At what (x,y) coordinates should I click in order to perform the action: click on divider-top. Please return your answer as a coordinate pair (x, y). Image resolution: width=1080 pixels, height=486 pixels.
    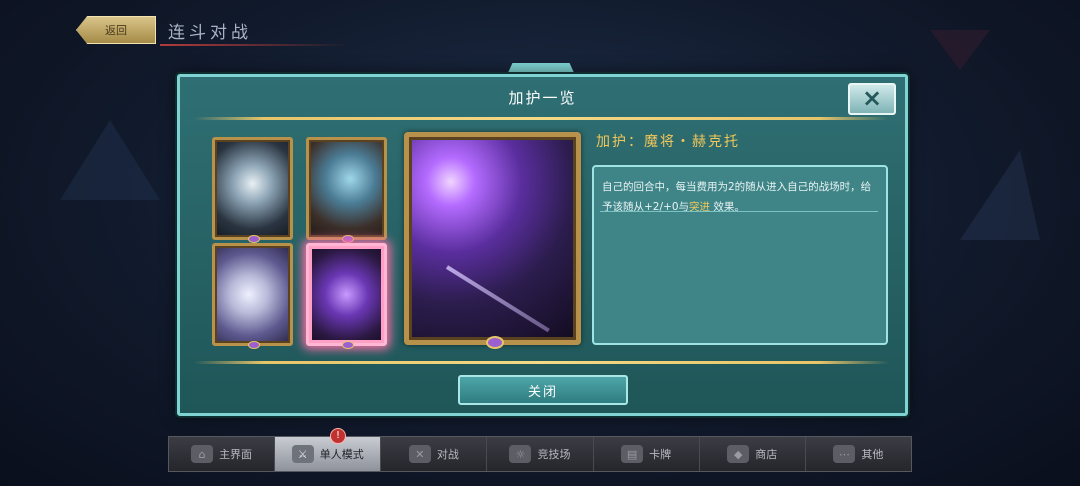
    Looking at the image, I should click on (541, 118).